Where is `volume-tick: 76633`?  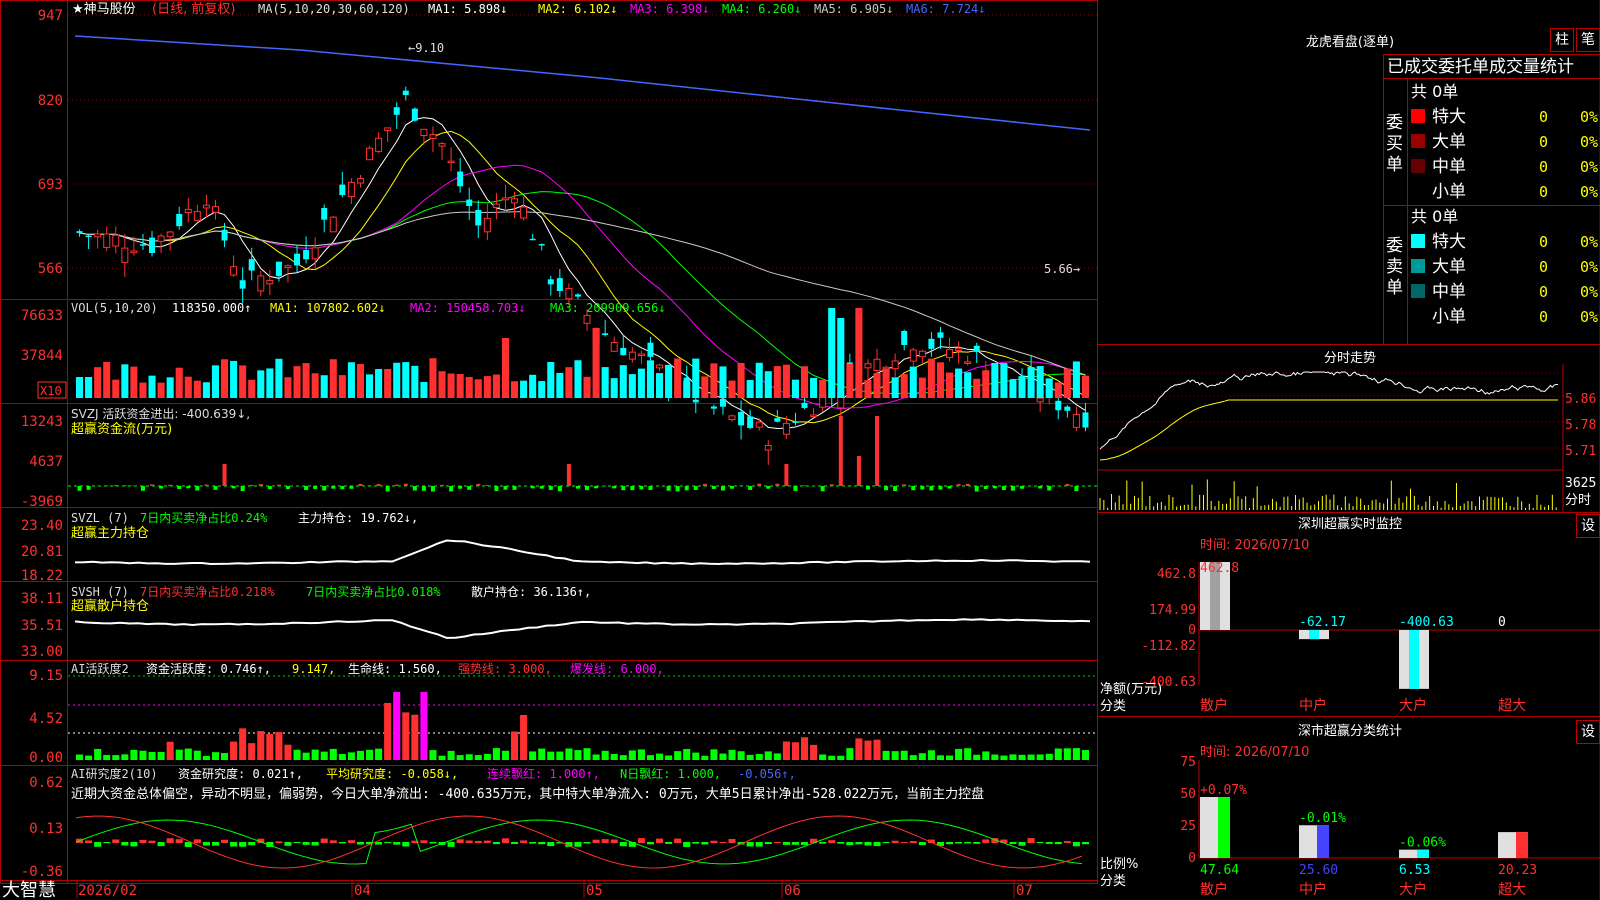
volume-tick: 76633 is located at coordinates (42, 316).